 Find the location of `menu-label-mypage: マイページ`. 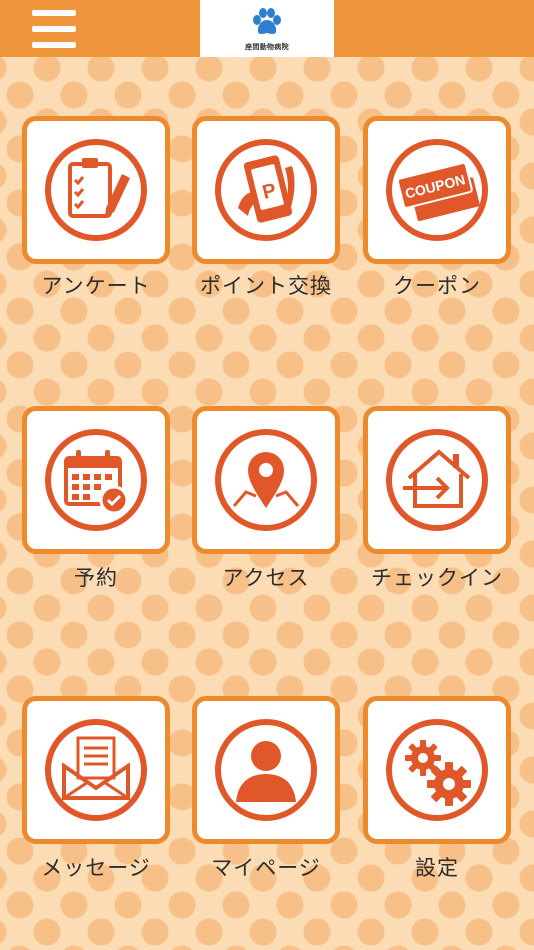

menu-label-mypage: マイページ is located at coordinates (266, 868).